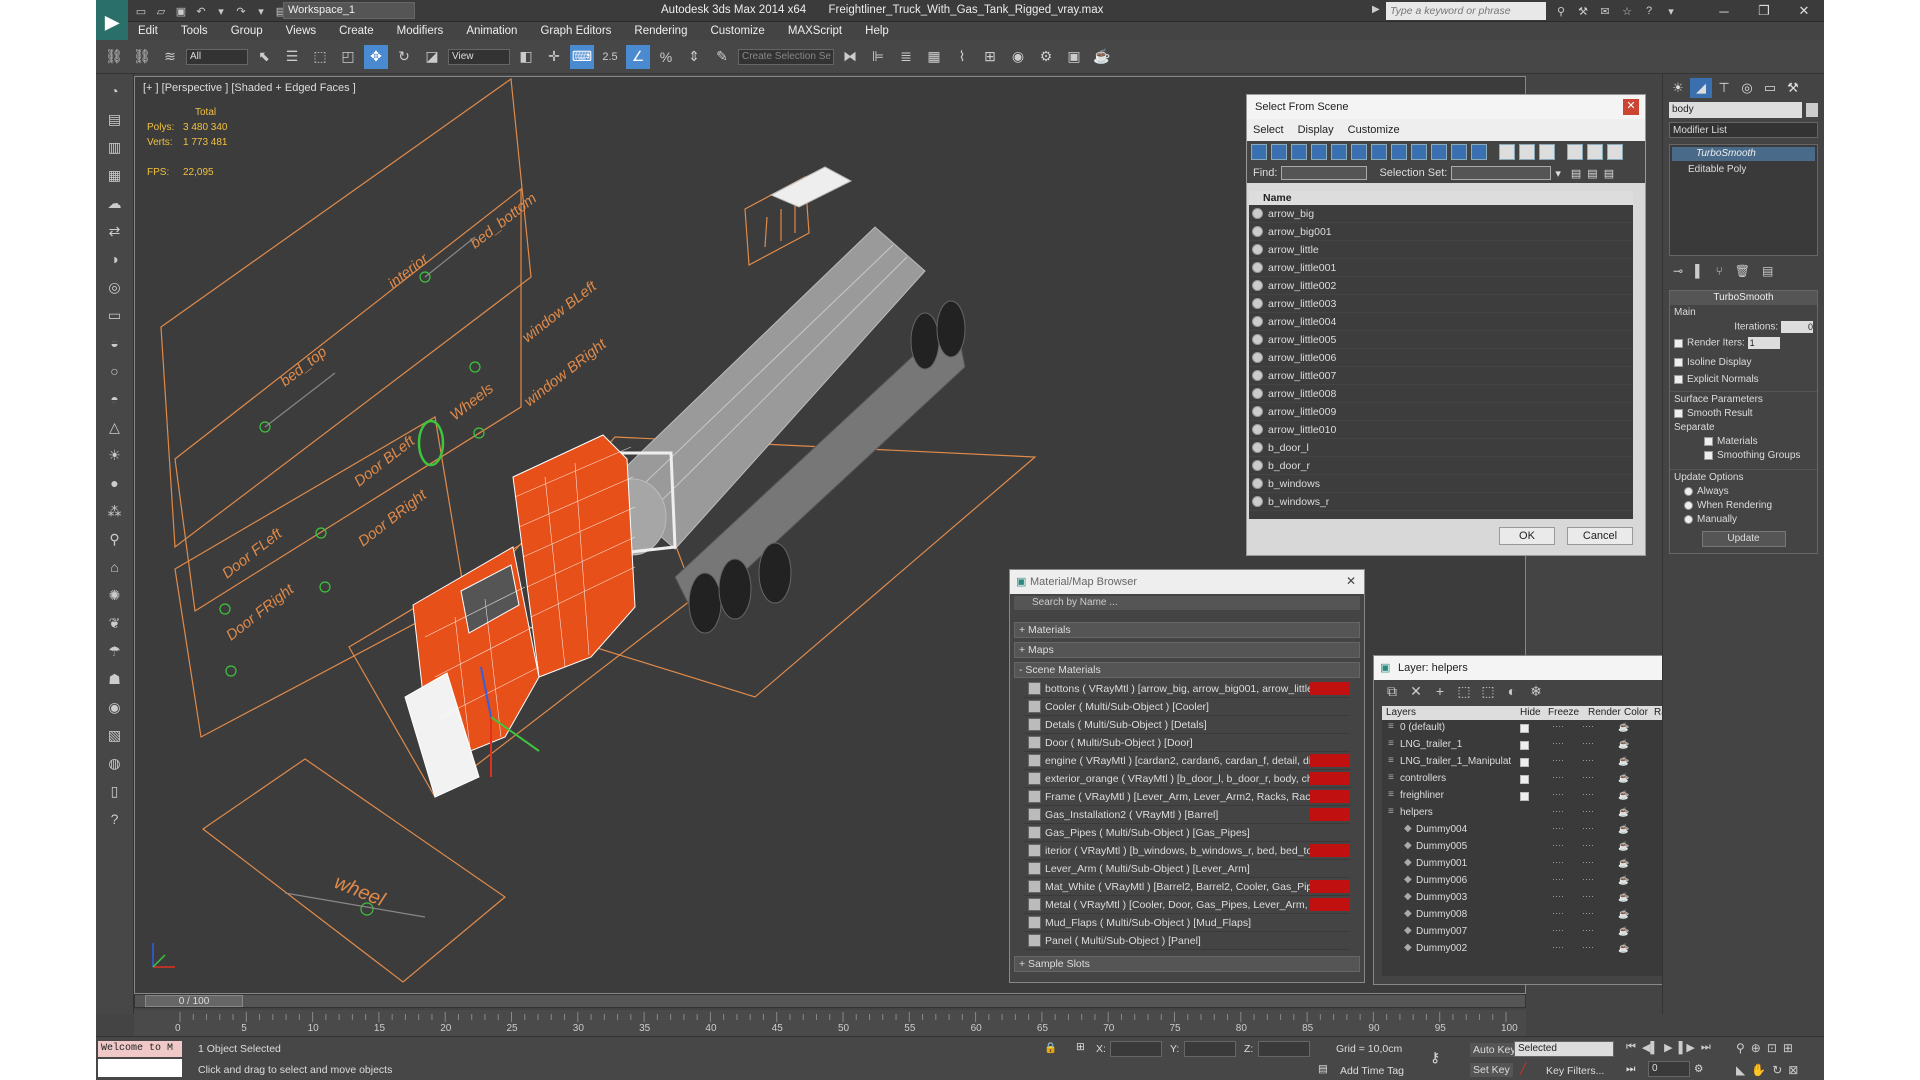 The image size is (1920, 1080). I want to click on layers-column: Layers, so click(1451, 713).